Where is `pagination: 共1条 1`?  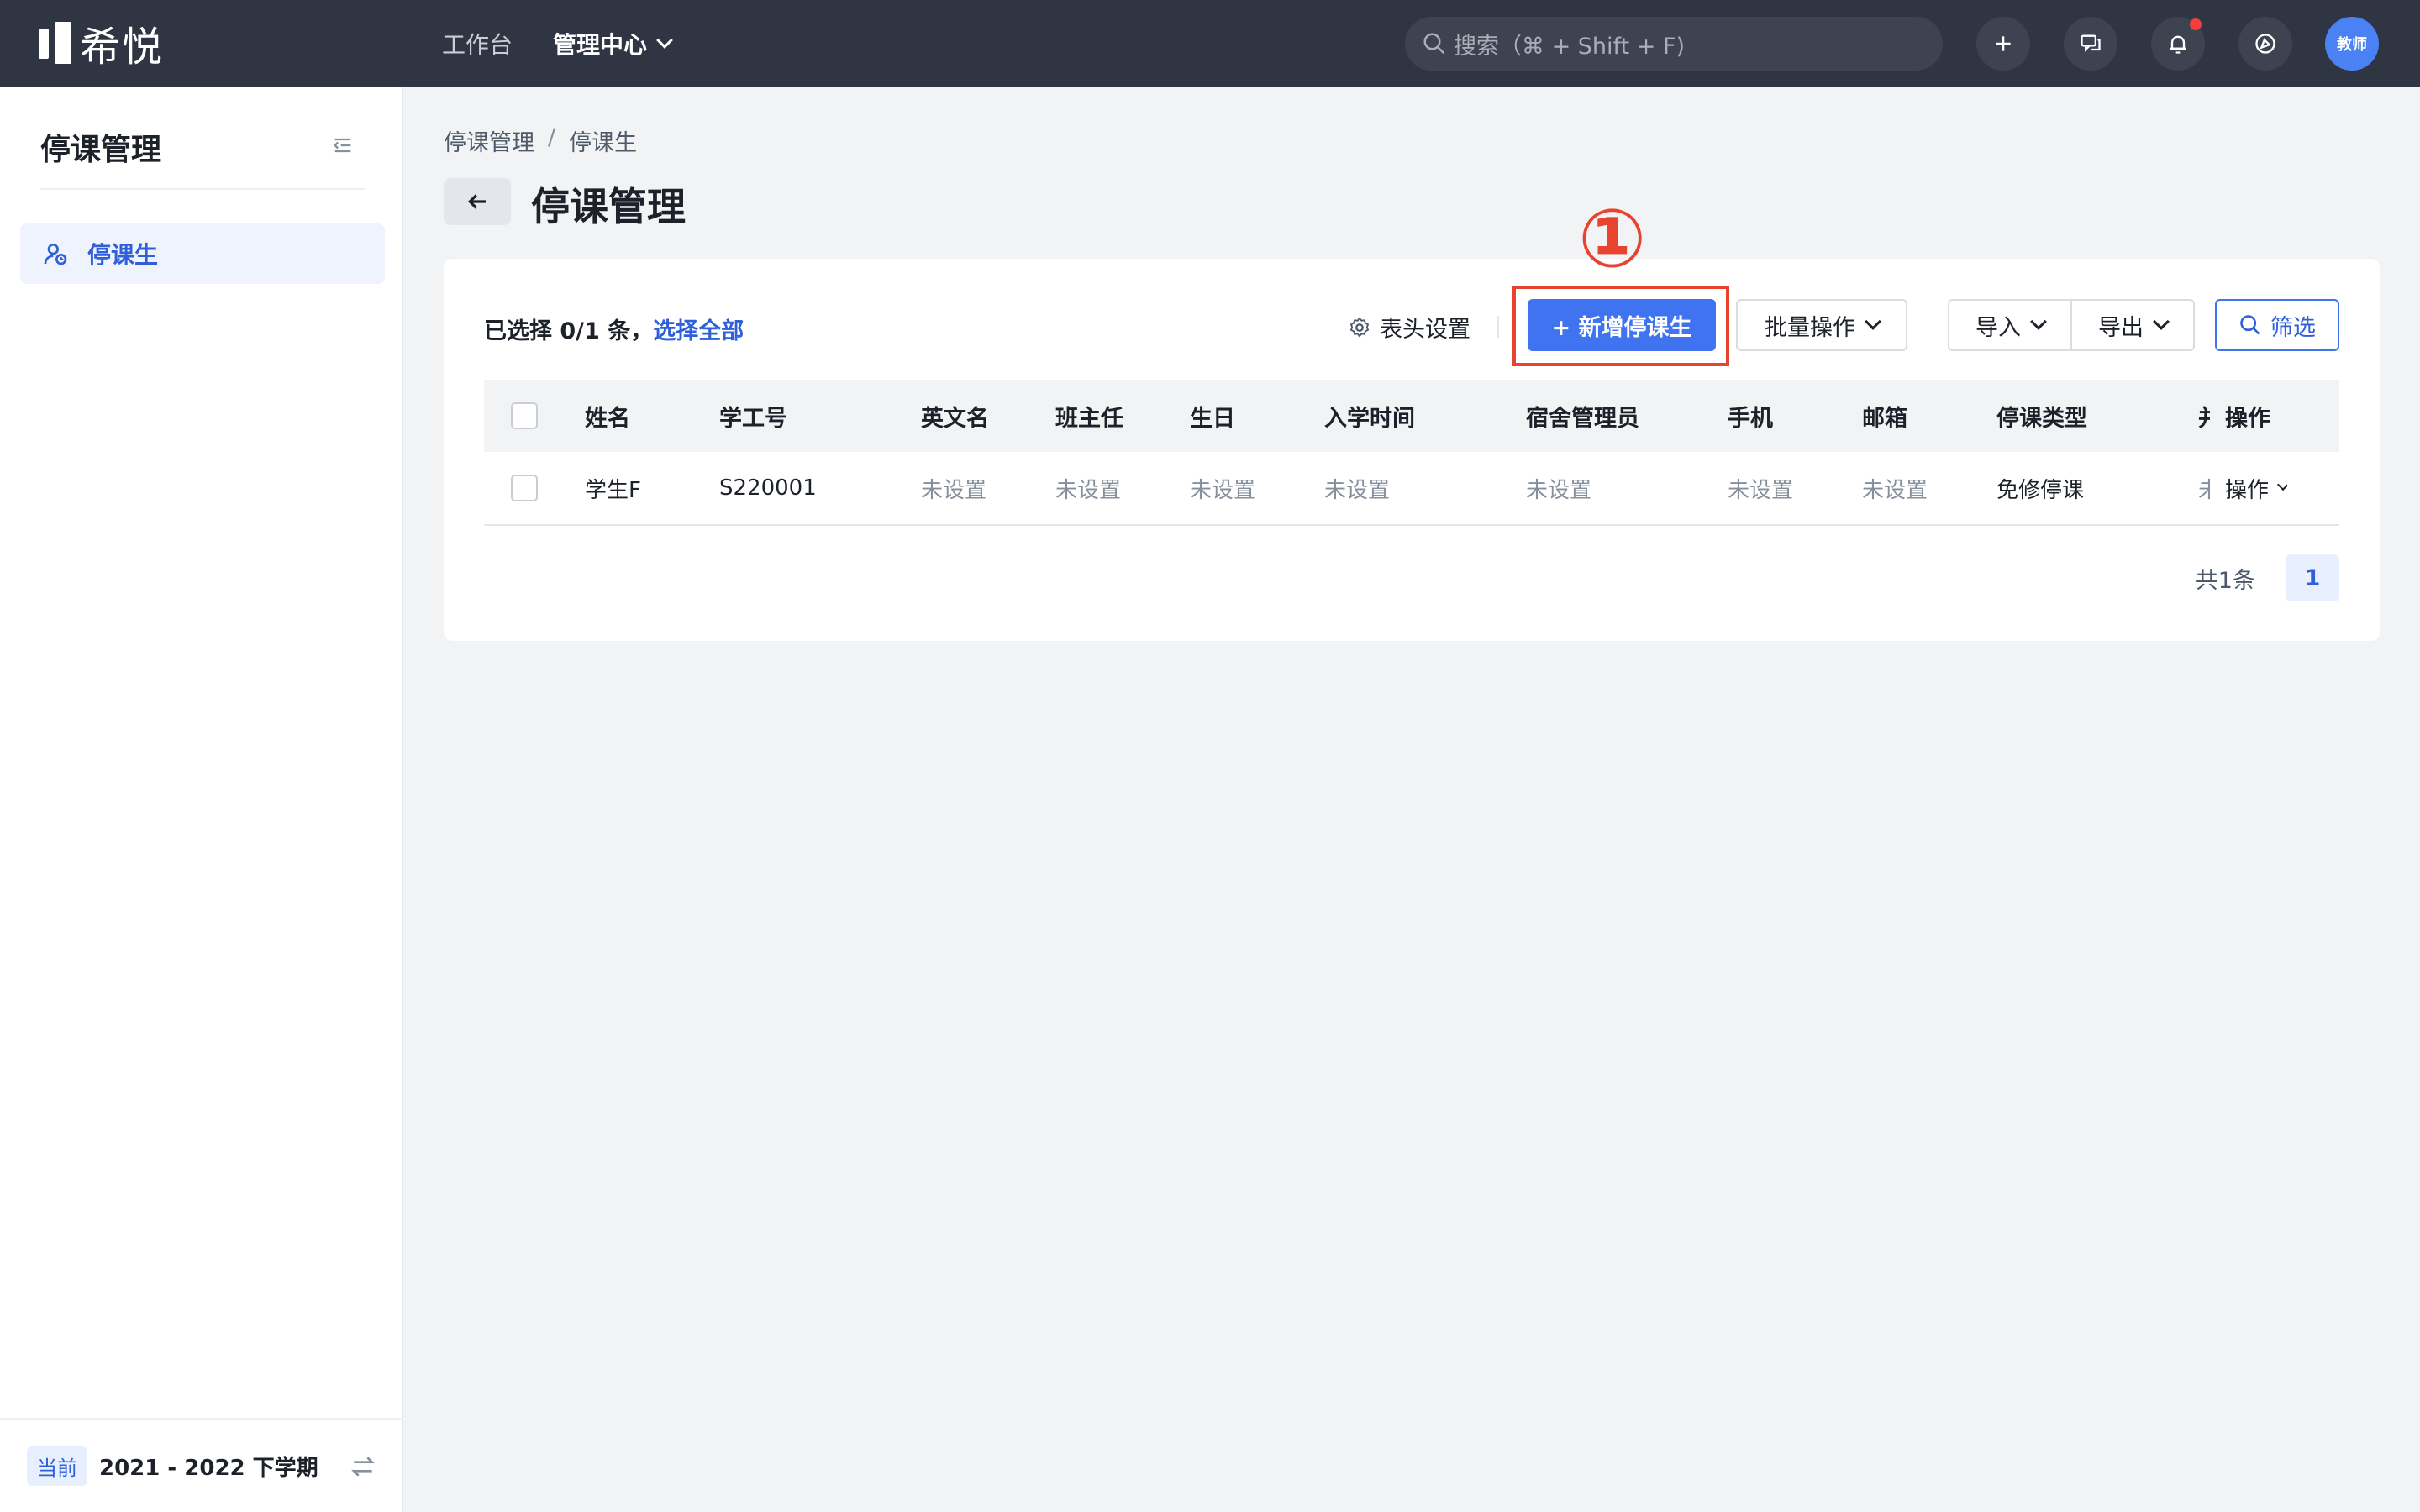 pagination: 共1条 1 is located at coordinates (2268, 577).